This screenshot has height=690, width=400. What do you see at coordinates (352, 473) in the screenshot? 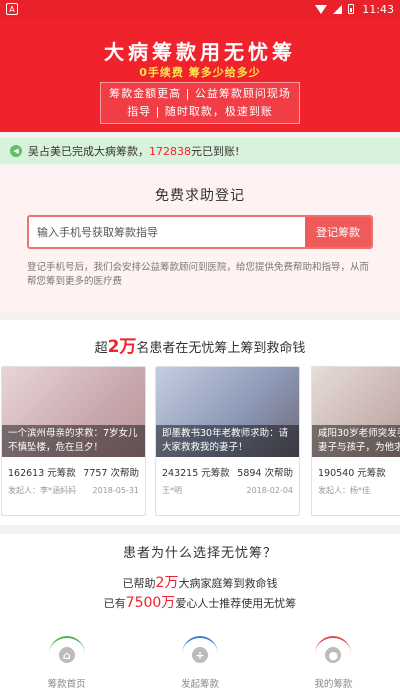
I see `story-amount: 190540 元筹款` at bounding box center [352, 473].